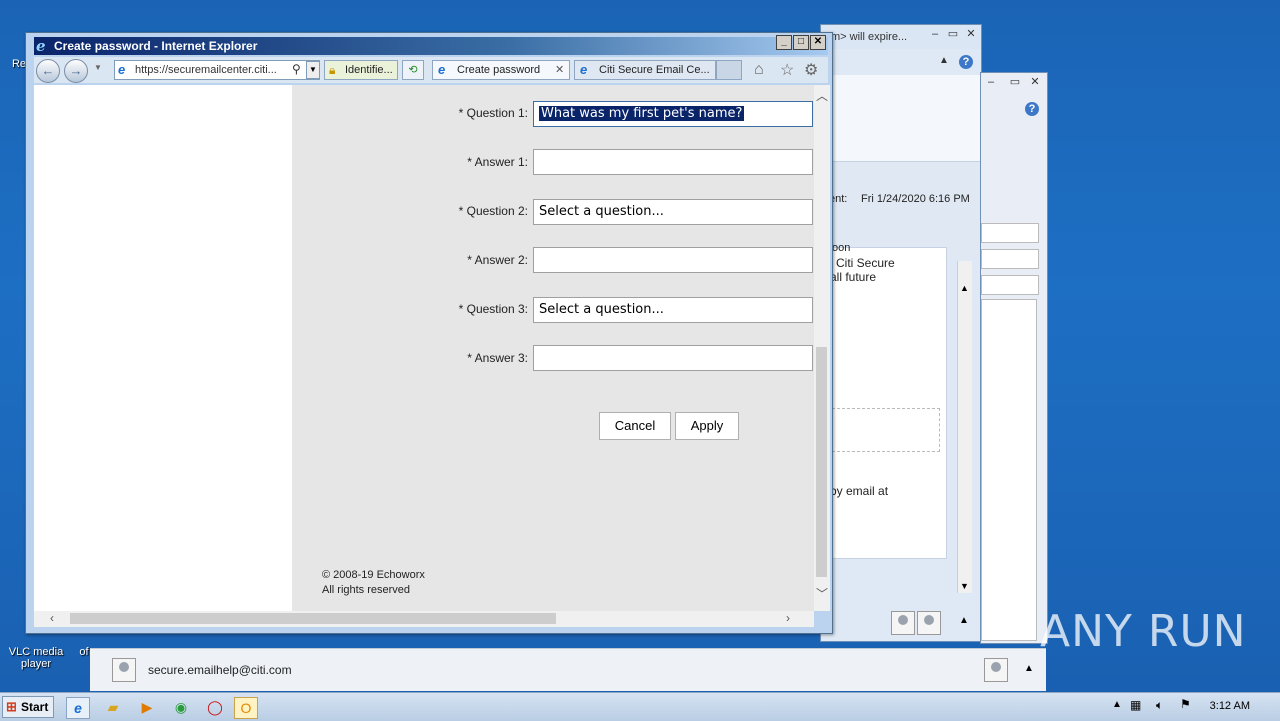  What do you see at coordinates (497, 260) in the screenshot?
I see `answer-2-label: * Answer 2:` at bounding box center [497, 260].